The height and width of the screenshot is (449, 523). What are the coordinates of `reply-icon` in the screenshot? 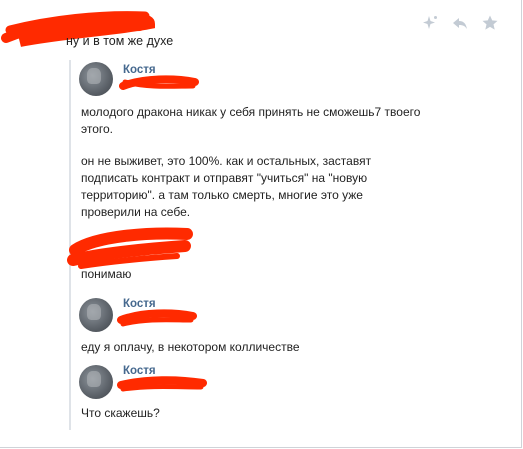 It's located at (460, 23).